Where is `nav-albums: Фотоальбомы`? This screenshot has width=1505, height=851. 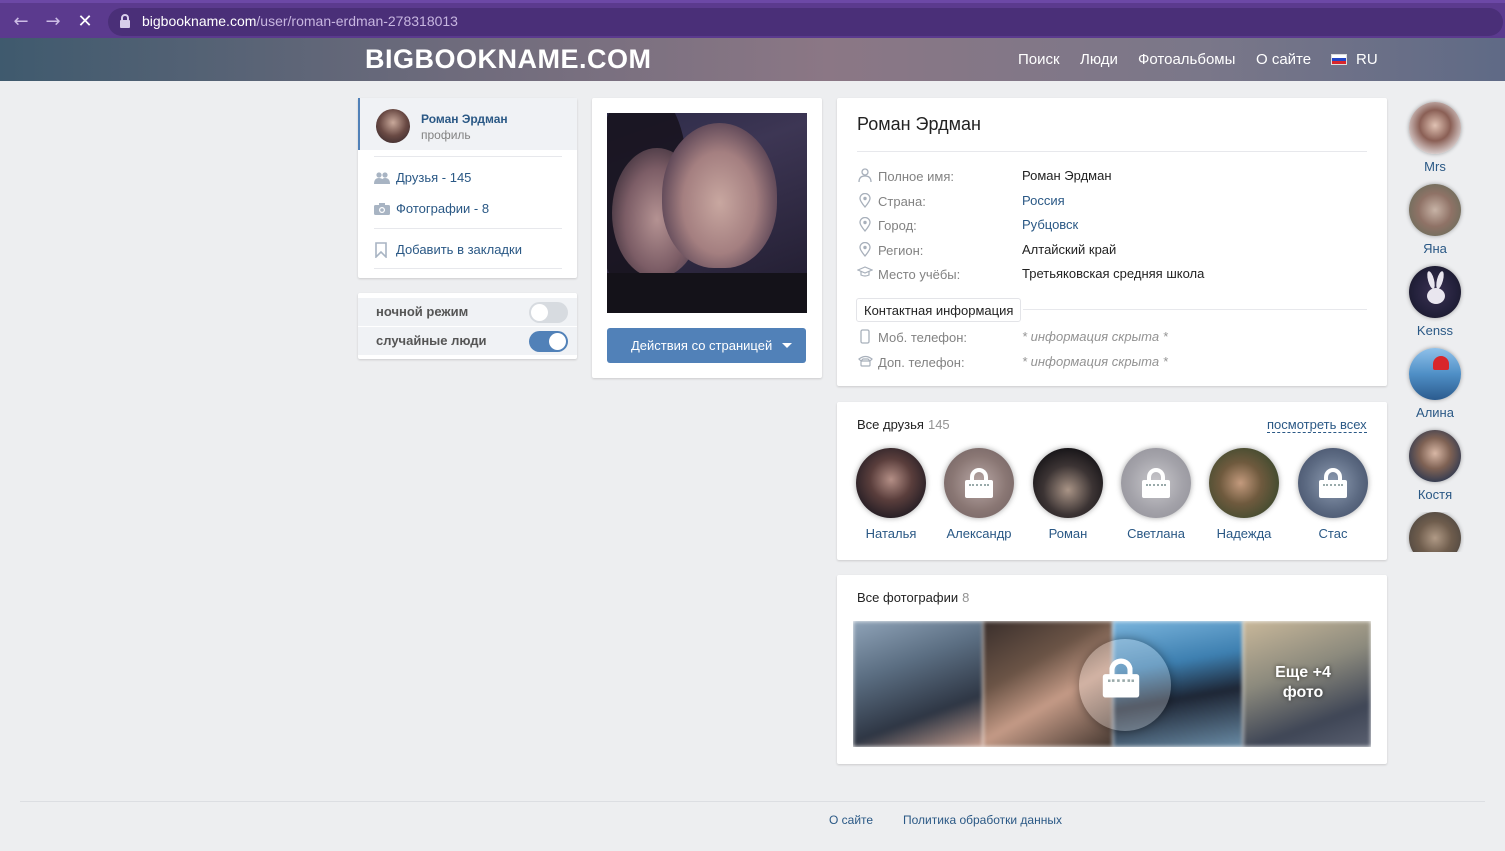
nav-albums: Фотоальбомы is located at coordinates (1186, 59).